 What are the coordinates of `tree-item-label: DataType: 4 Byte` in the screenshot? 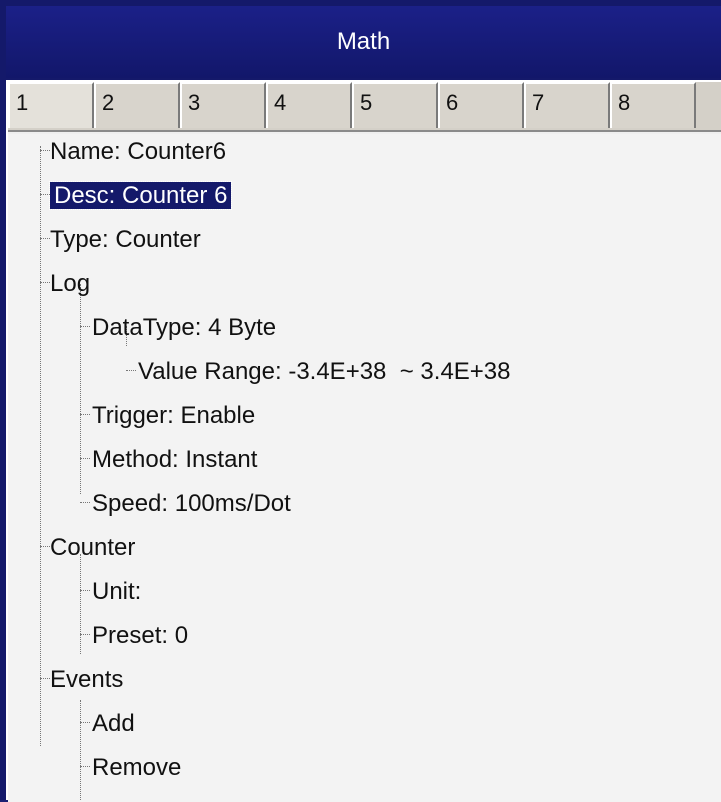 It's located at (184, 327).